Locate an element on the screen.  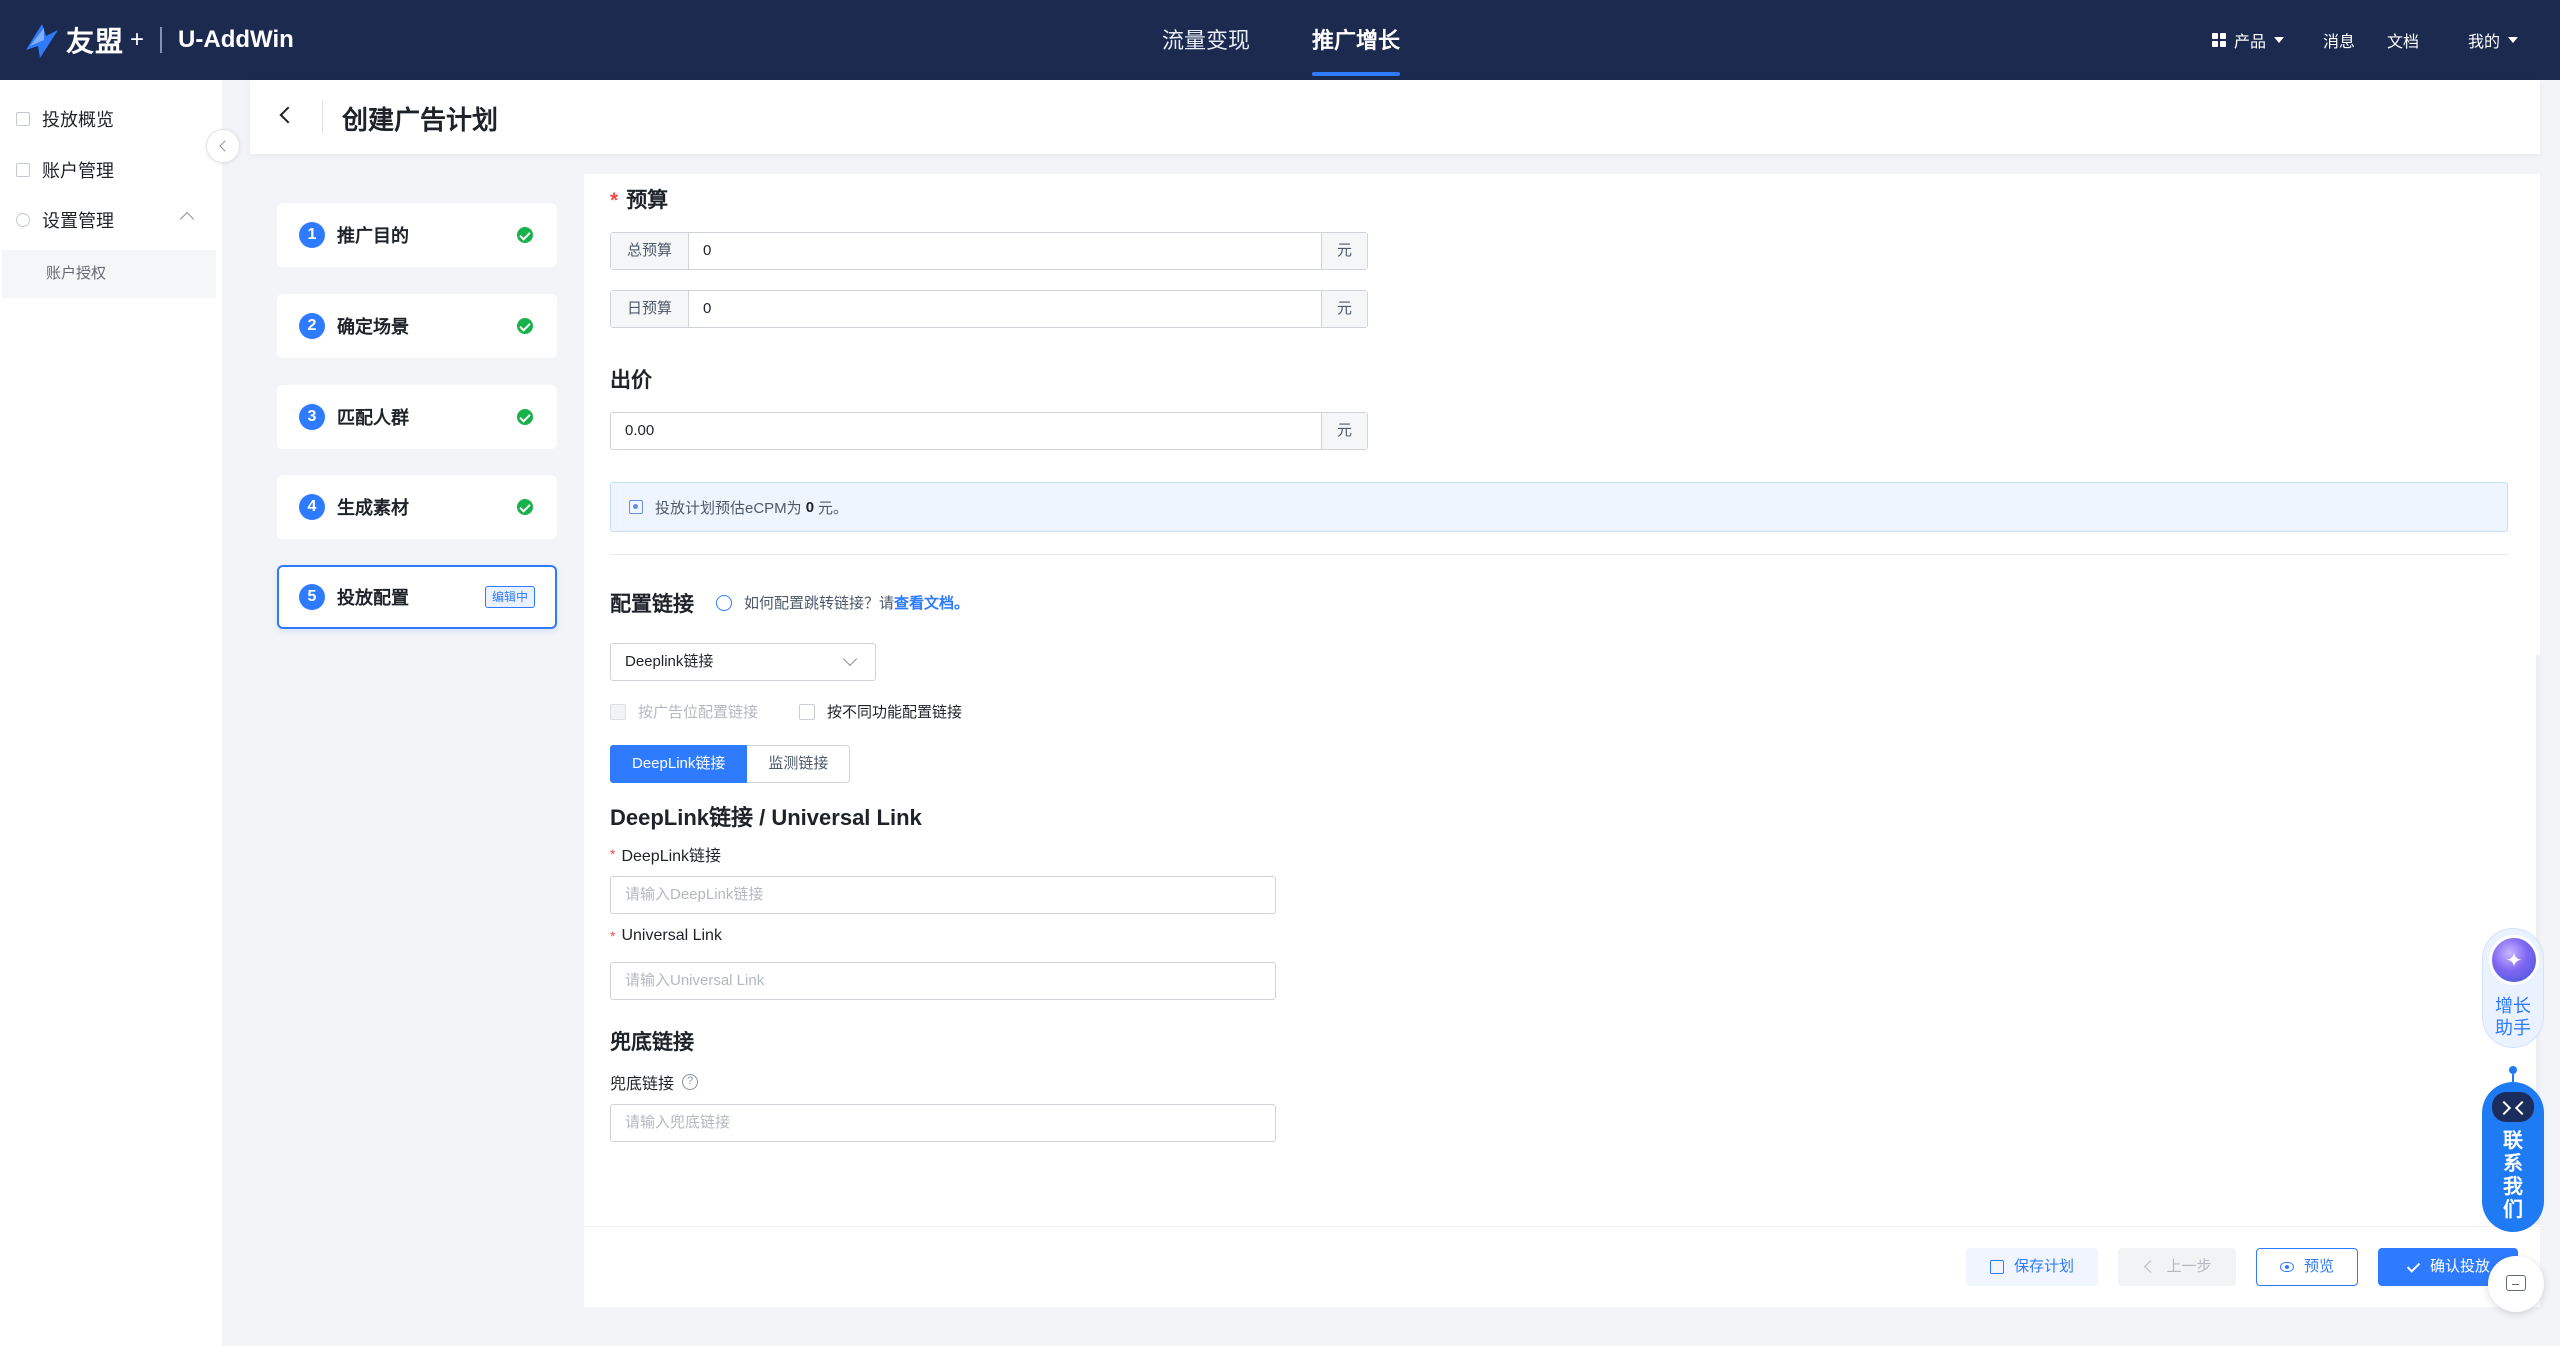
step-card-2: 2 确定场景 is located at coordinates (417, 326).